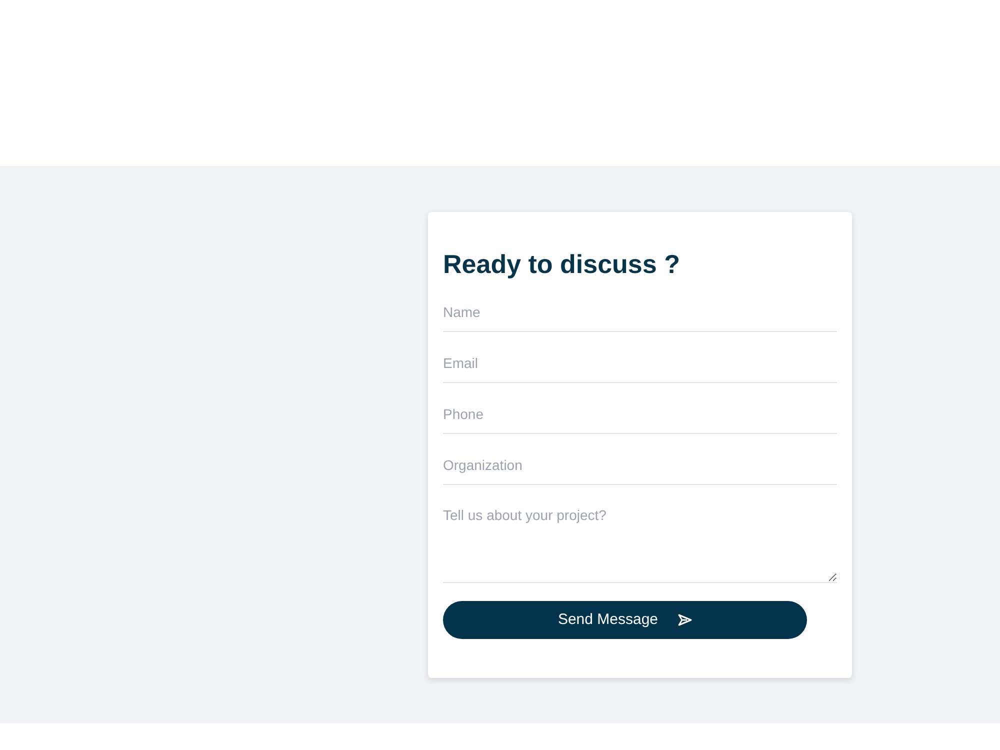  What do you see at coordinates (640, 465) in the screenshot?
I see `input-field: Organization` at bounding box center [640, 465].